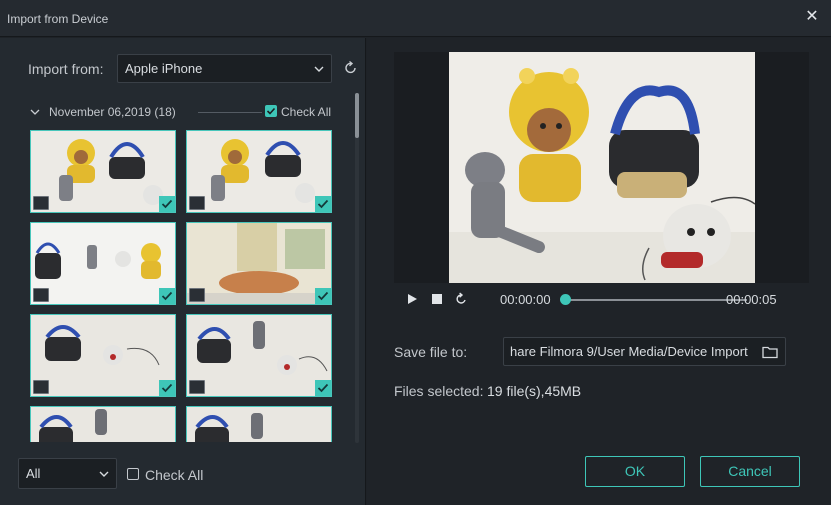 This screenshot has width=831, height=505. Describe the element at coordinates (58, 19) in the screenshot. I see `window-title: Import from Device` at that location.